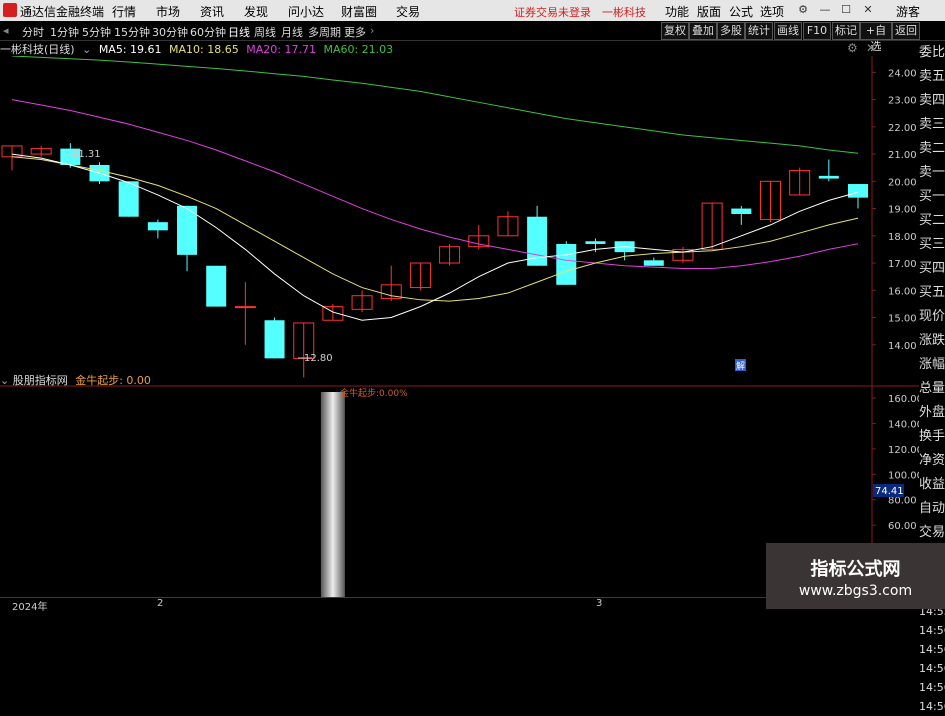  I want to click on side-label: 卖三, so click(932, 124).